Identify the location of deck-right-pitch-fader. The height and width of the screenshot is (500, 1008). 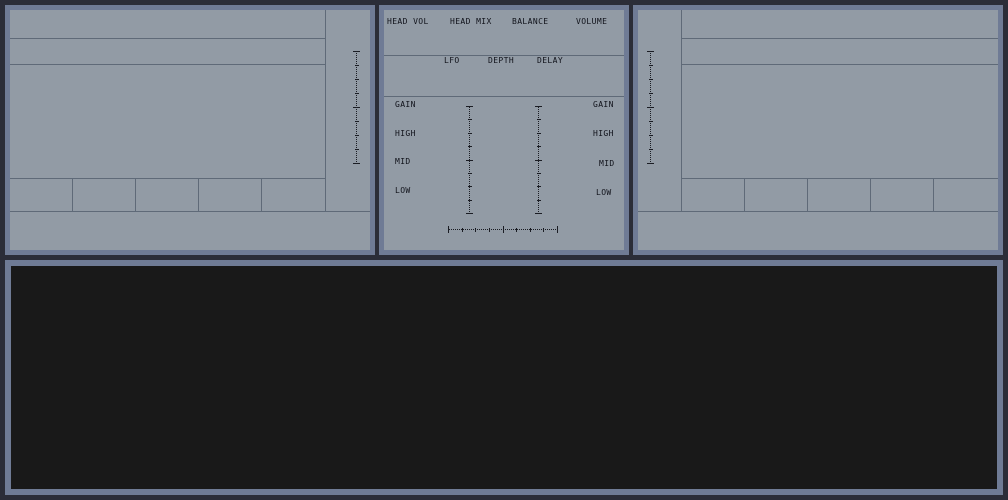
(651, 107).